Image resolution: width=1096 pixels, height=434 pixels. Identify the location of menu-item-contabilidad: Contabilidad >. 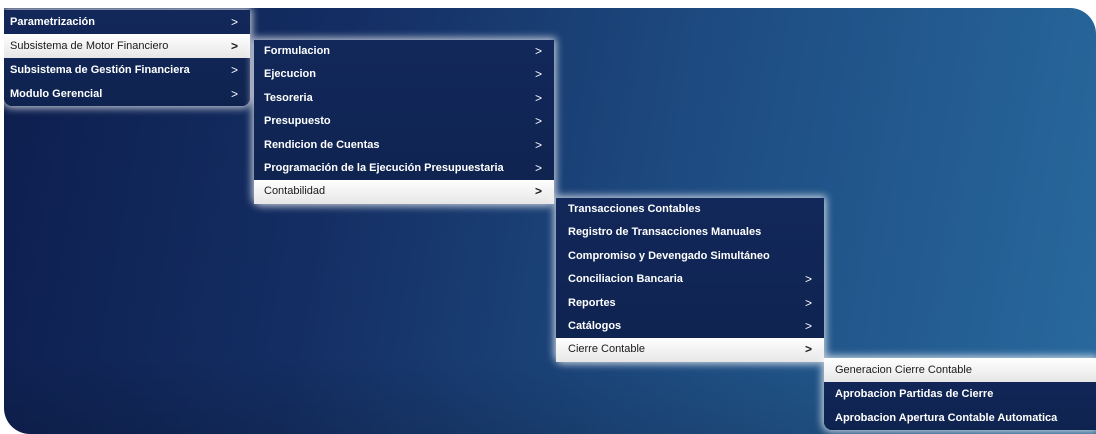
(404, 192).